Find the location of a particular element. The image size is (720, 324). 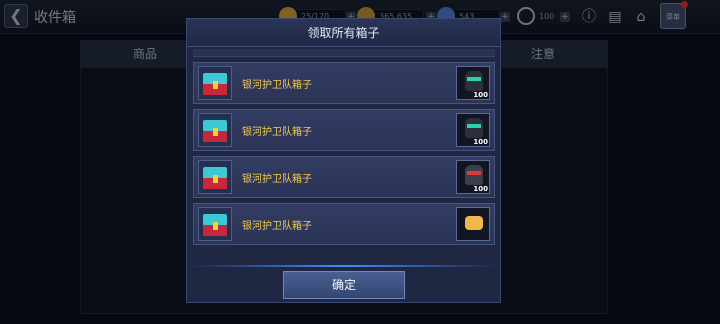

list-item: 银河护卫队箱子 is located at coordinates (344, 224).